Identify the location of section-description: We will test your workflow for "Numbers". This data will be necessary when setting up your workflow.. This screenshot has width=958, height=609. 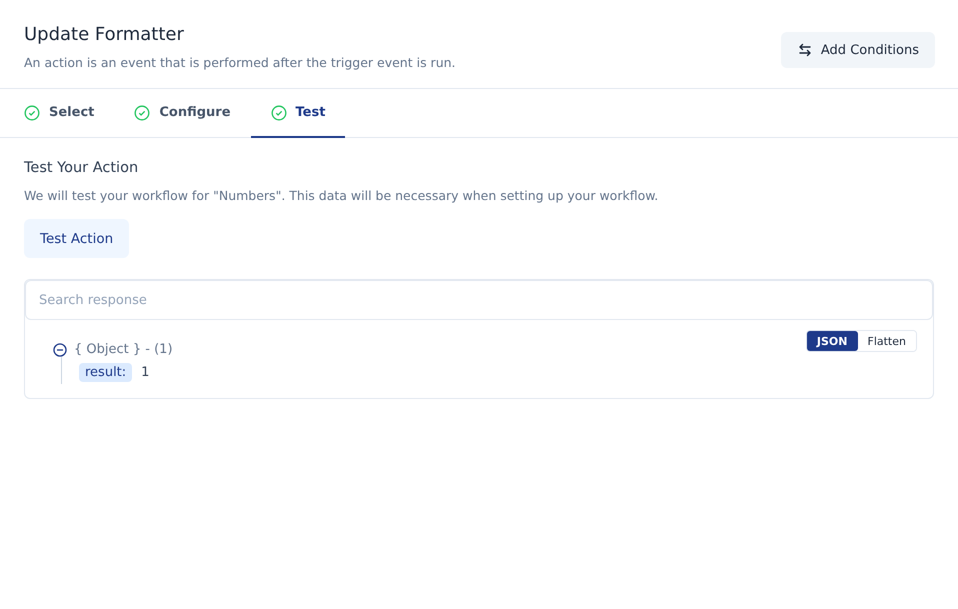
(342, 195).